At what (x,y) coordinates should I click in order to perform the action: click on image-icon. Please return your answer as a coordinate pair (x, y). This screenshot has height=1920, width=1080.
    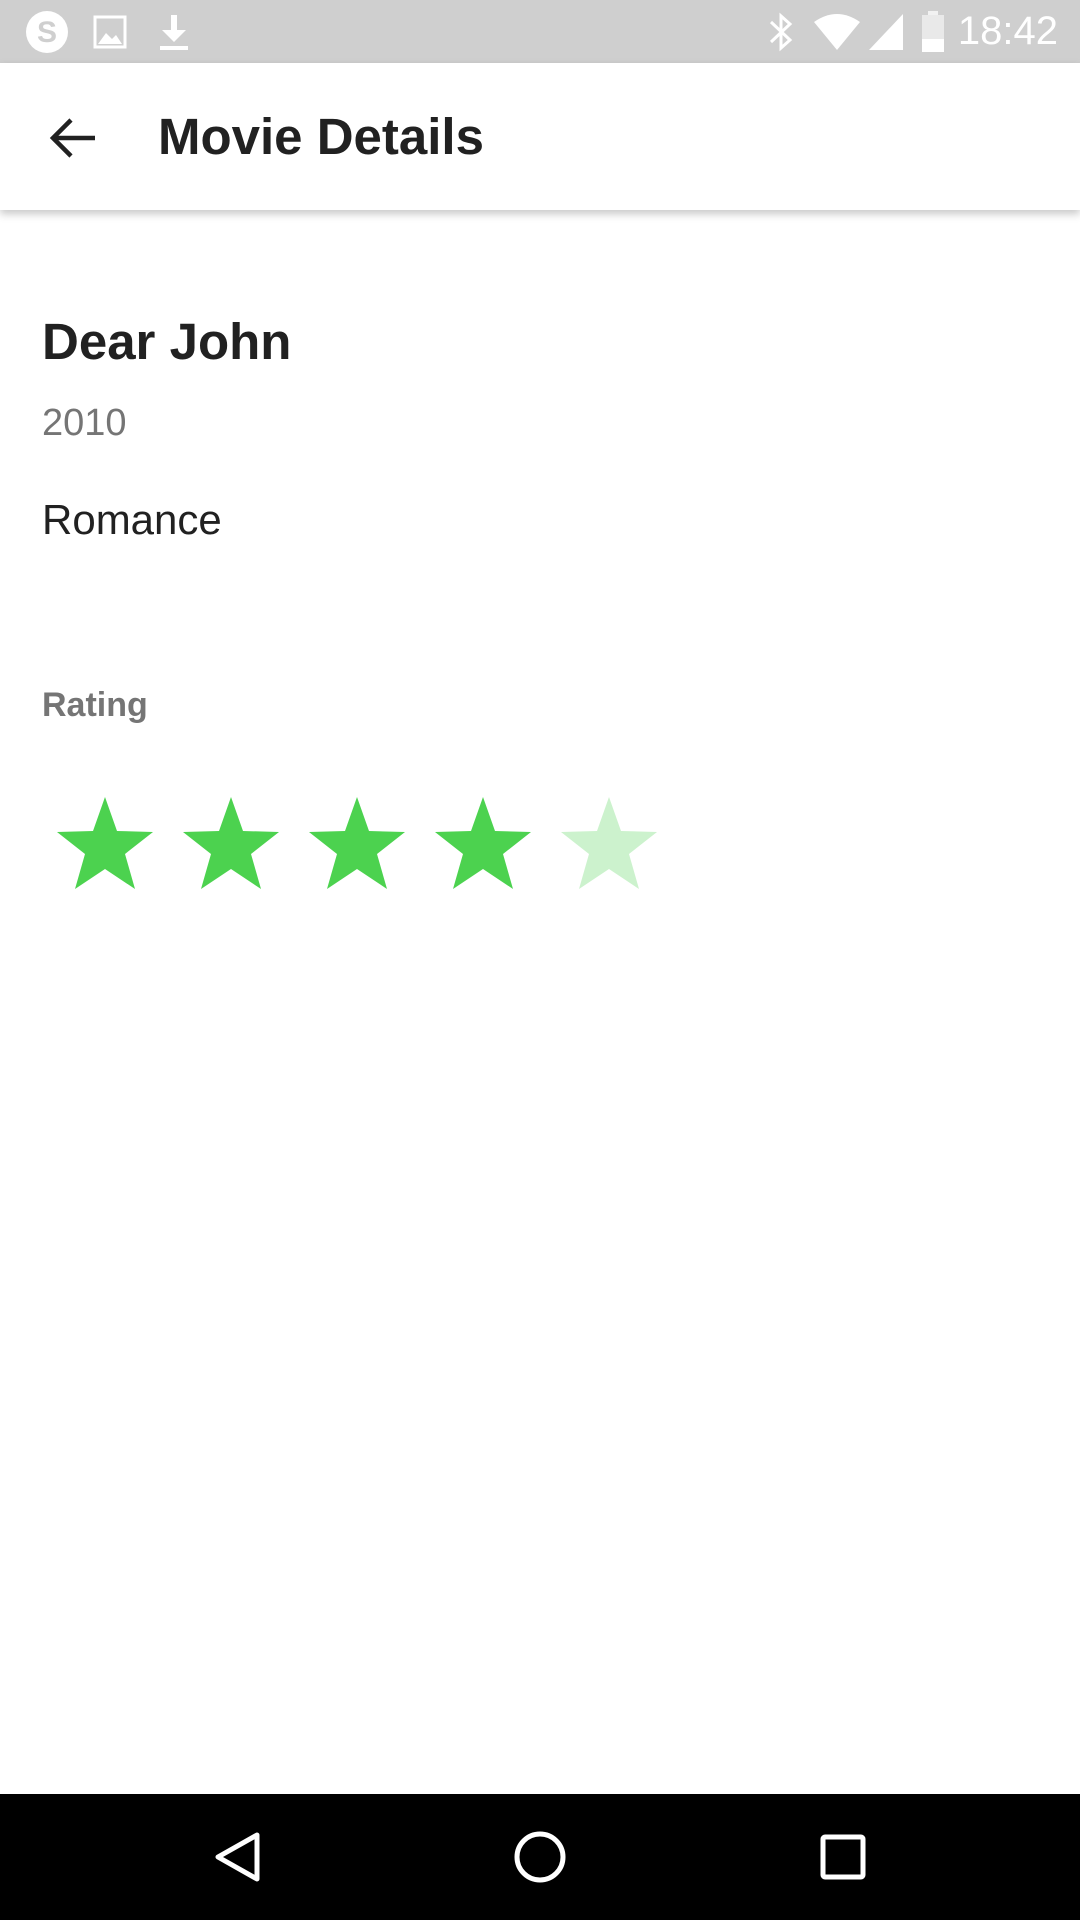
    Looking at the image, I should click on (110, 31).